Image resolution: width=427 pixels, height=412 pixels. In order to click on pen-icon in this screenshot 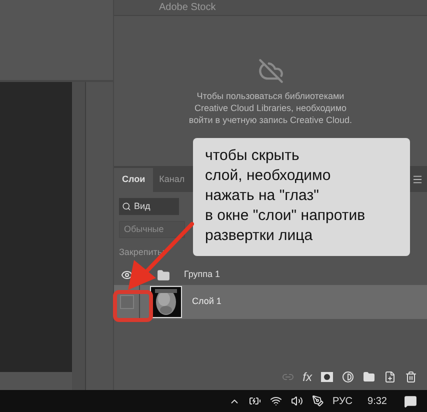, I will do `click(318, 401)`.